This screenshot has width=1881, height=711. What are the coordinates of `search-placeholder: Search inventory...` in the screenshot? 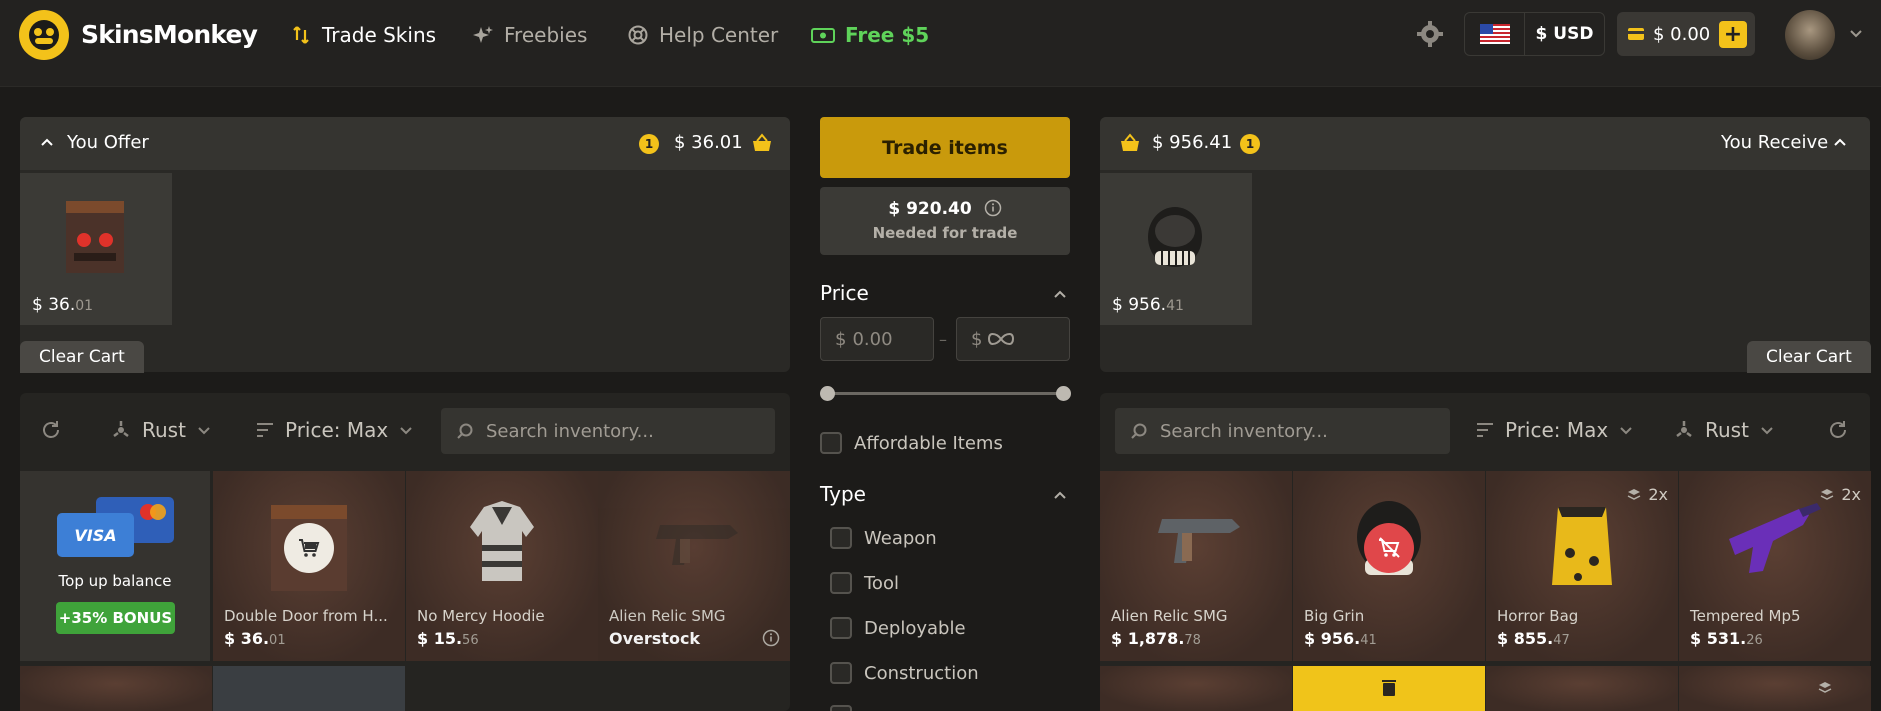 It's located at (570, 431).